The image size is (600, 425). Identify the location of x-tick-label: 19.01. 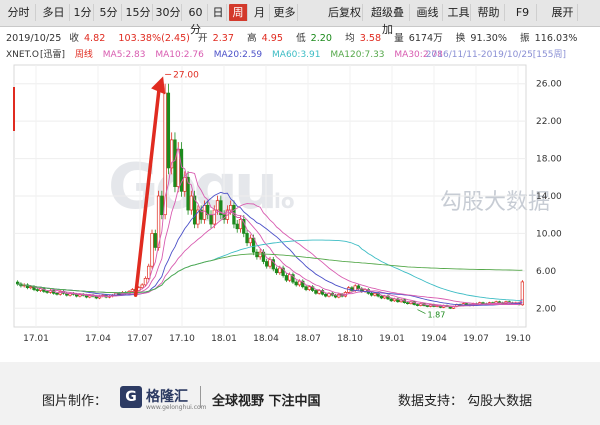
(392, 339).